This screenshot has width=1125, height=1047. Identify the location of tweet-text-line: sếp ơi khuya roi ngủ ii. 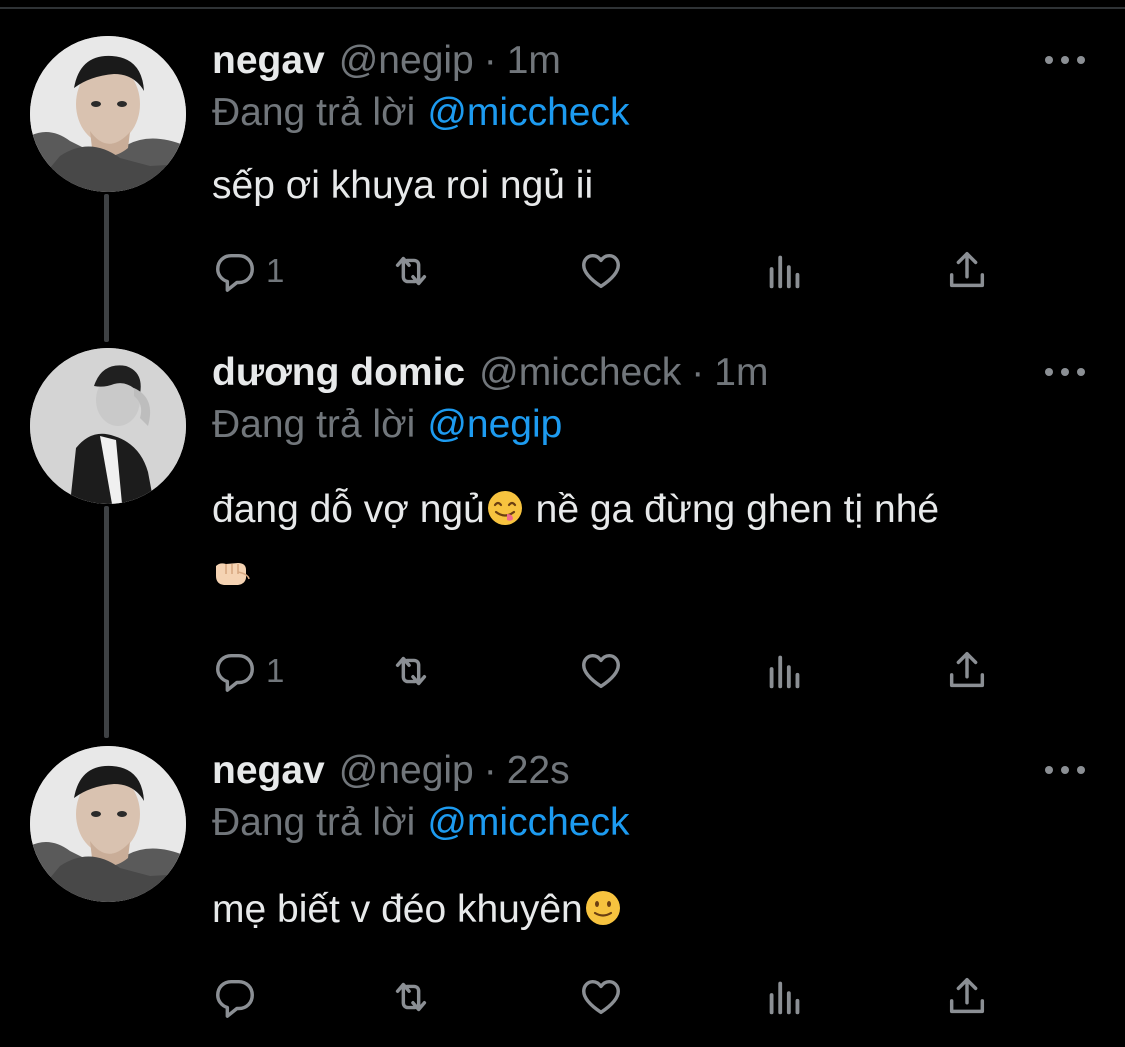
(403, 185).